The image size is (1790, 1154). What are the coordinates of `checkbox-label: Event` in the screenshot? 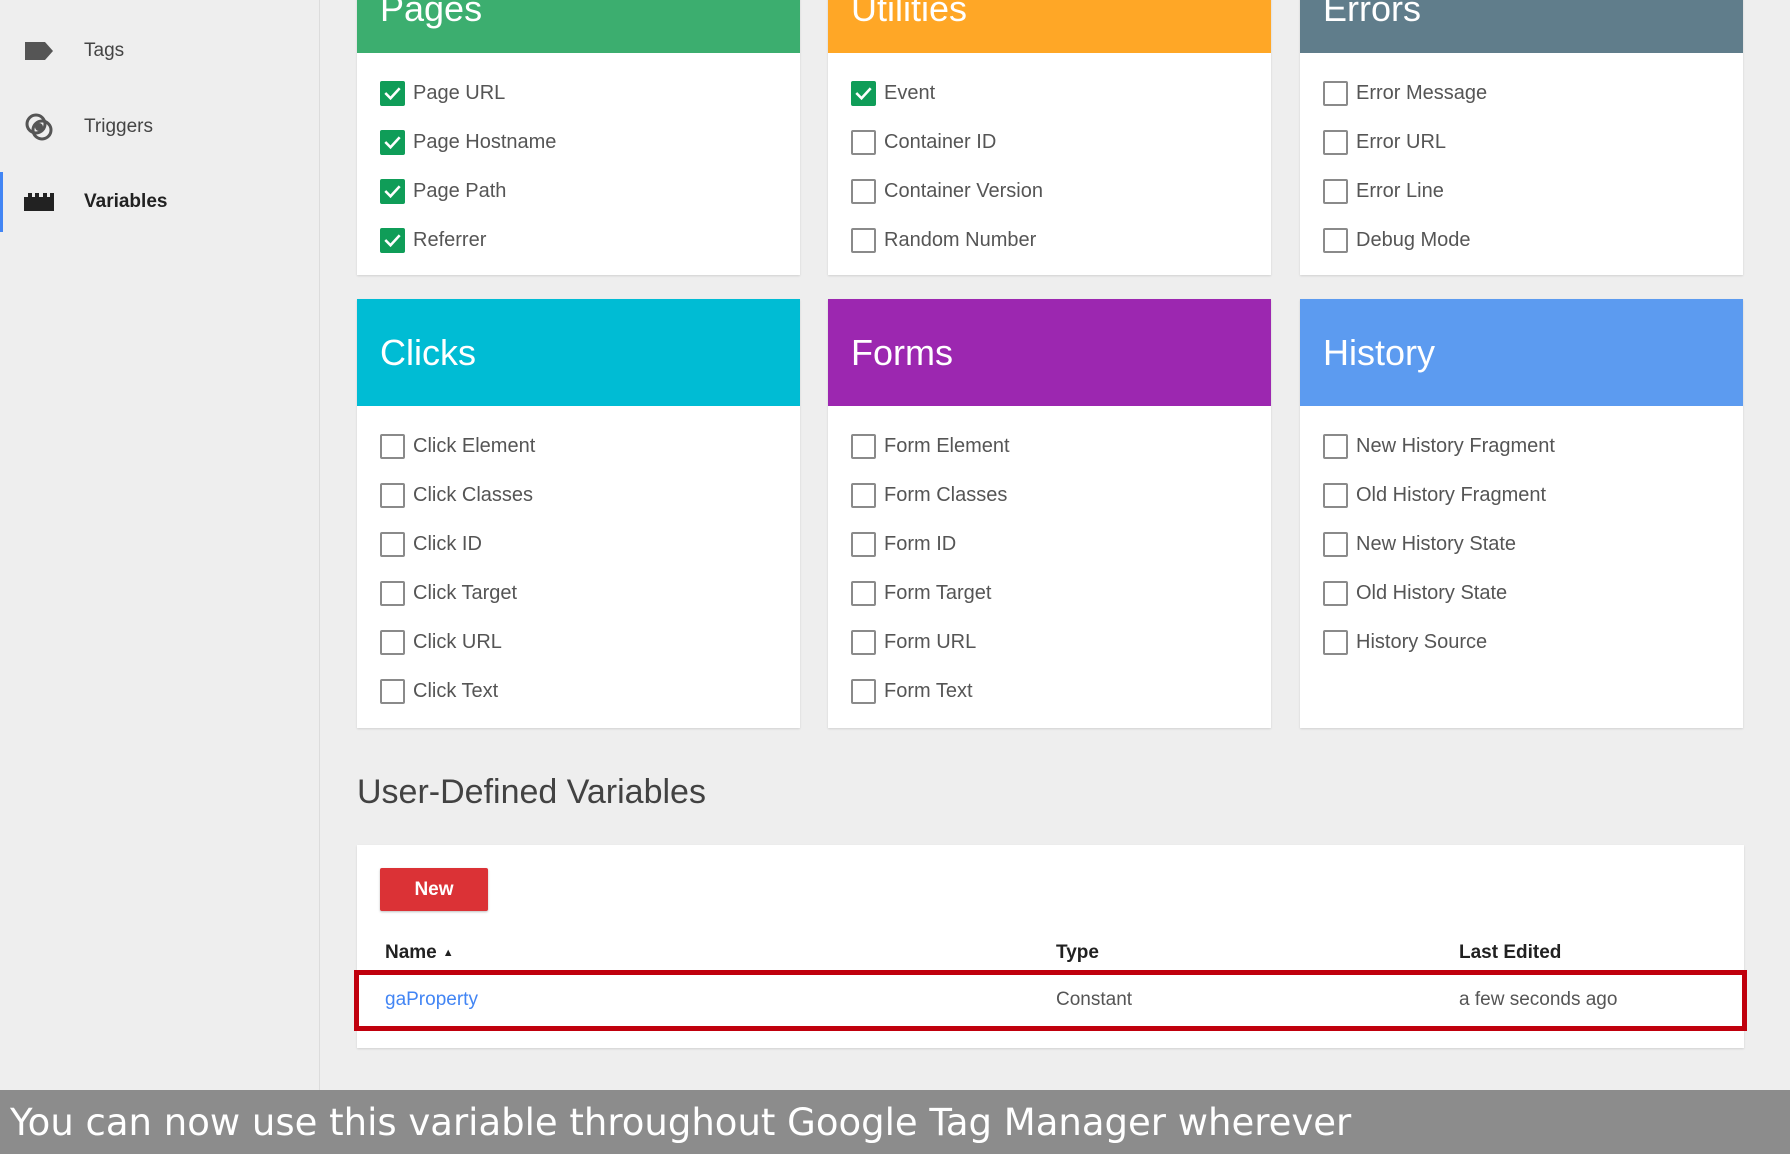 It's located at (910, 92).